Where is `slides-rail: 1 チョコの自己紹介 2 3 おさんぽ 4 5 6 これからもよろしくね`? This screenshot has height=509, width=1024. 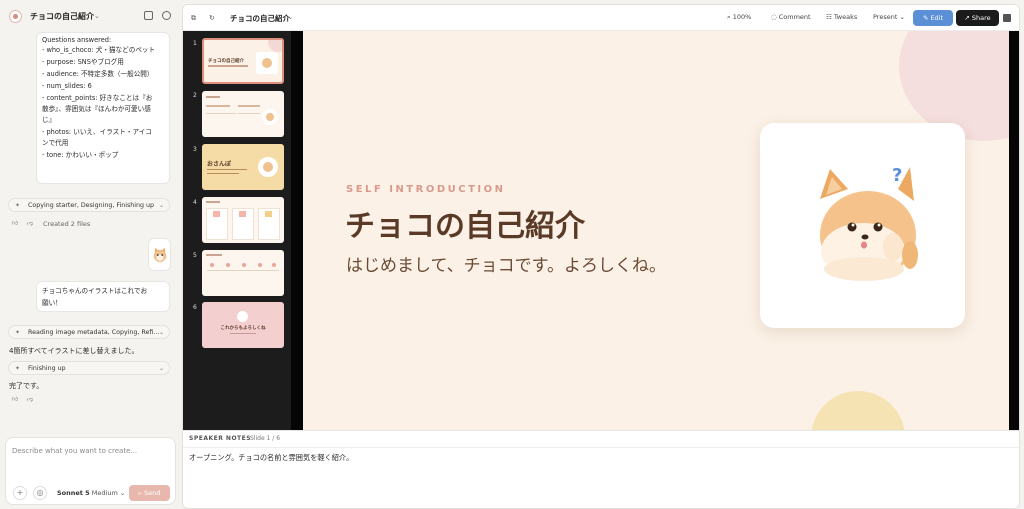 slides-rail: 1 チョコの自己紹介 2 3 おさんぽ 4 5 6 これからもよろしくね is located at coordinates (237, 230).